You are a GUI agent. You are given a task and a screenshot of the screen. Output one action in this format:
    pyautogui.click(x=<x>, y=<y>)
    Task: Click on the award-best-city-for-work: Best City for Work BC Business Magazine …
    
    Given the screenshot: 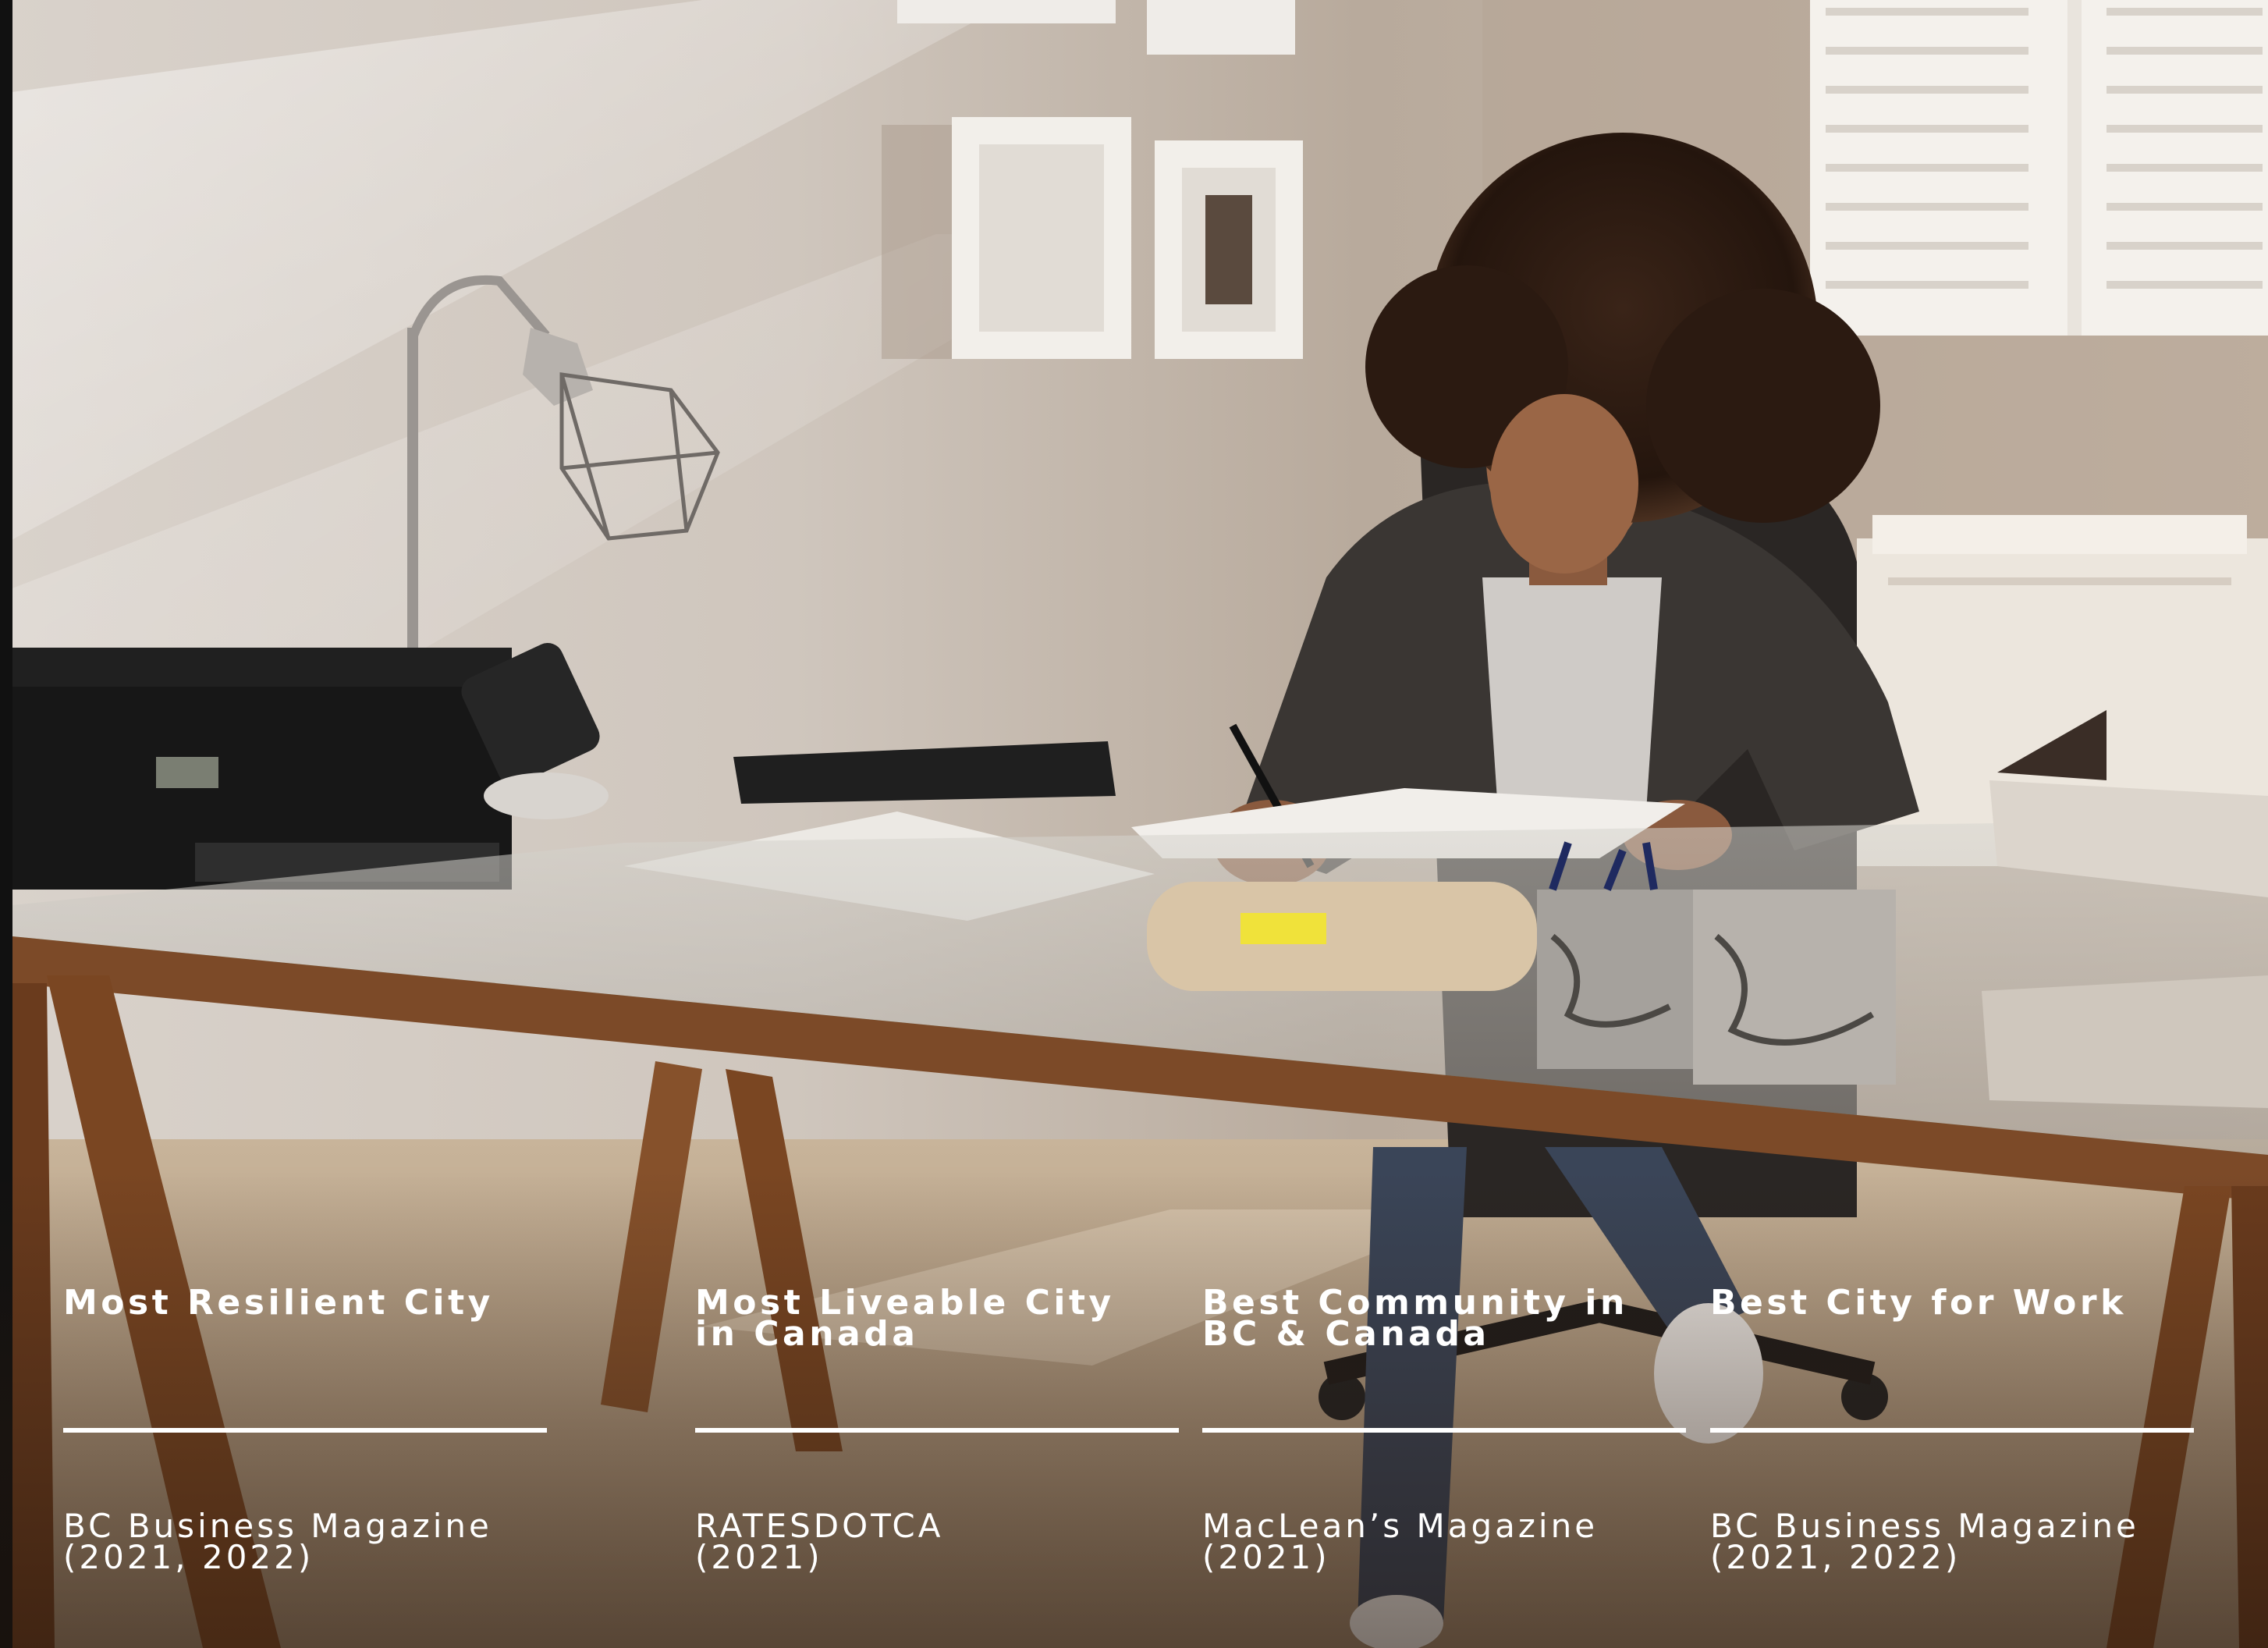 What is the action you would take?
    pyautogui.click(x=1952, y=1441)
    